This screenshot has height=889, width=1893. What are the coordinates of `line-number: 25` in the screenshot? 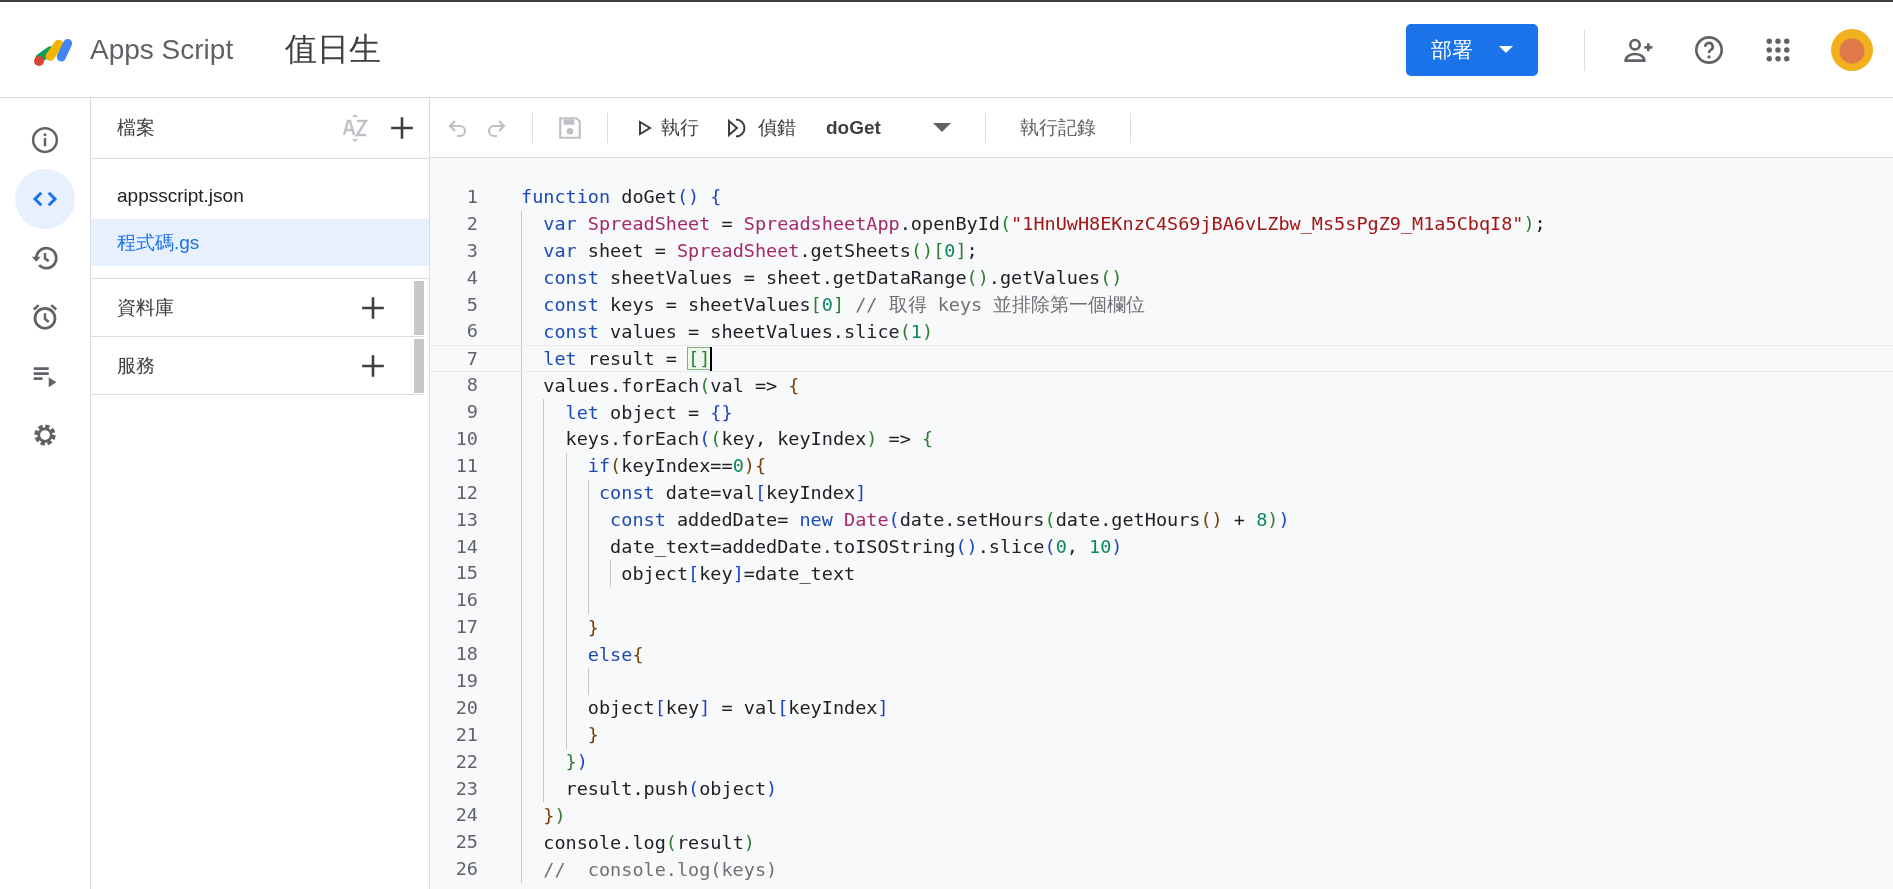 It's located at (466, 842).